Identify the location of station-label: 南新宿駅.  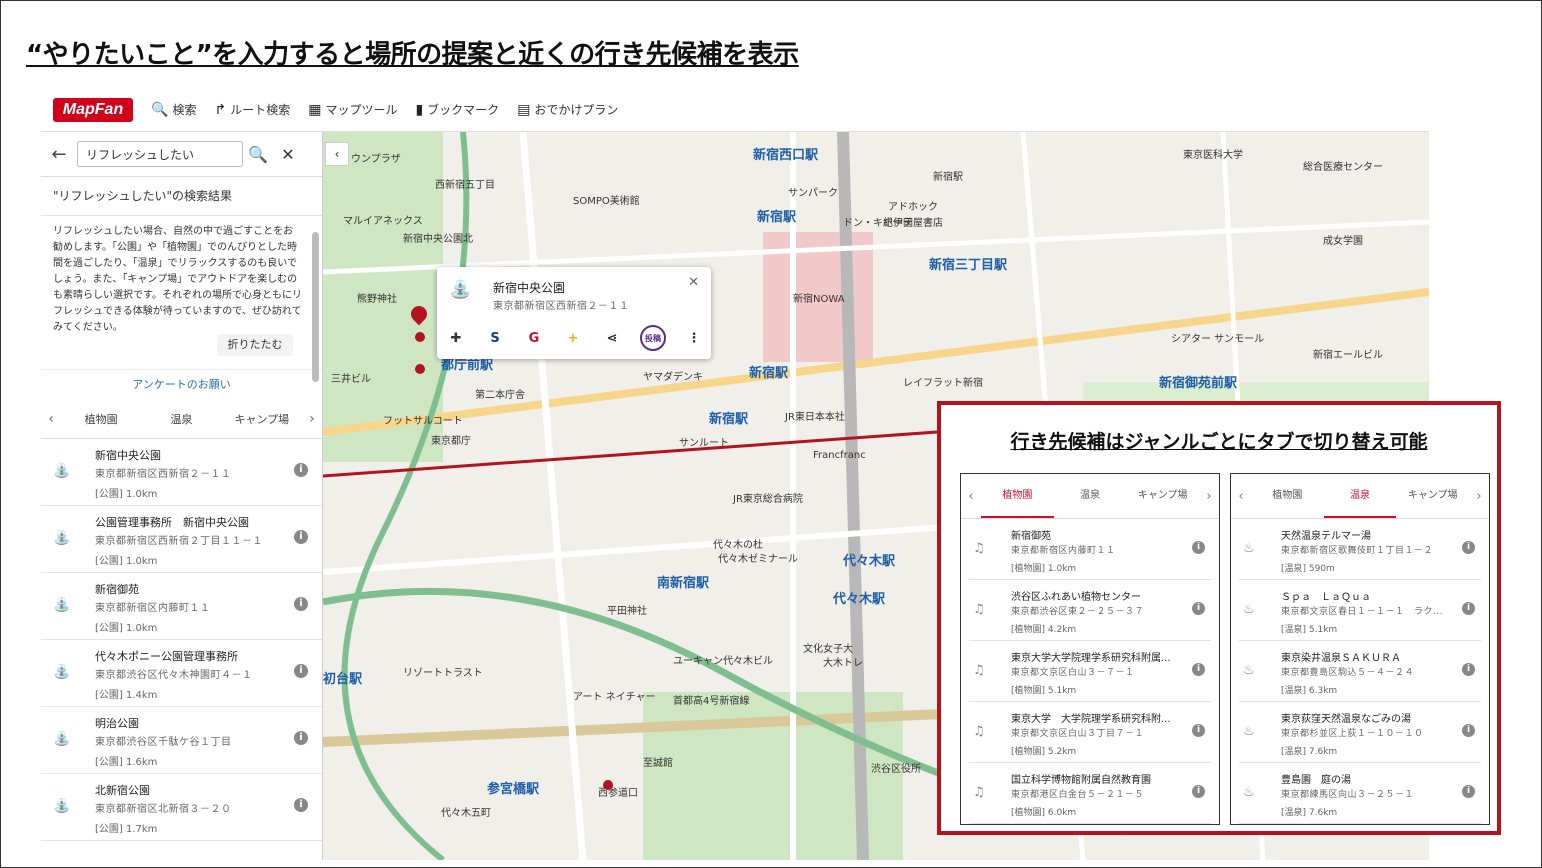
(683, 581).